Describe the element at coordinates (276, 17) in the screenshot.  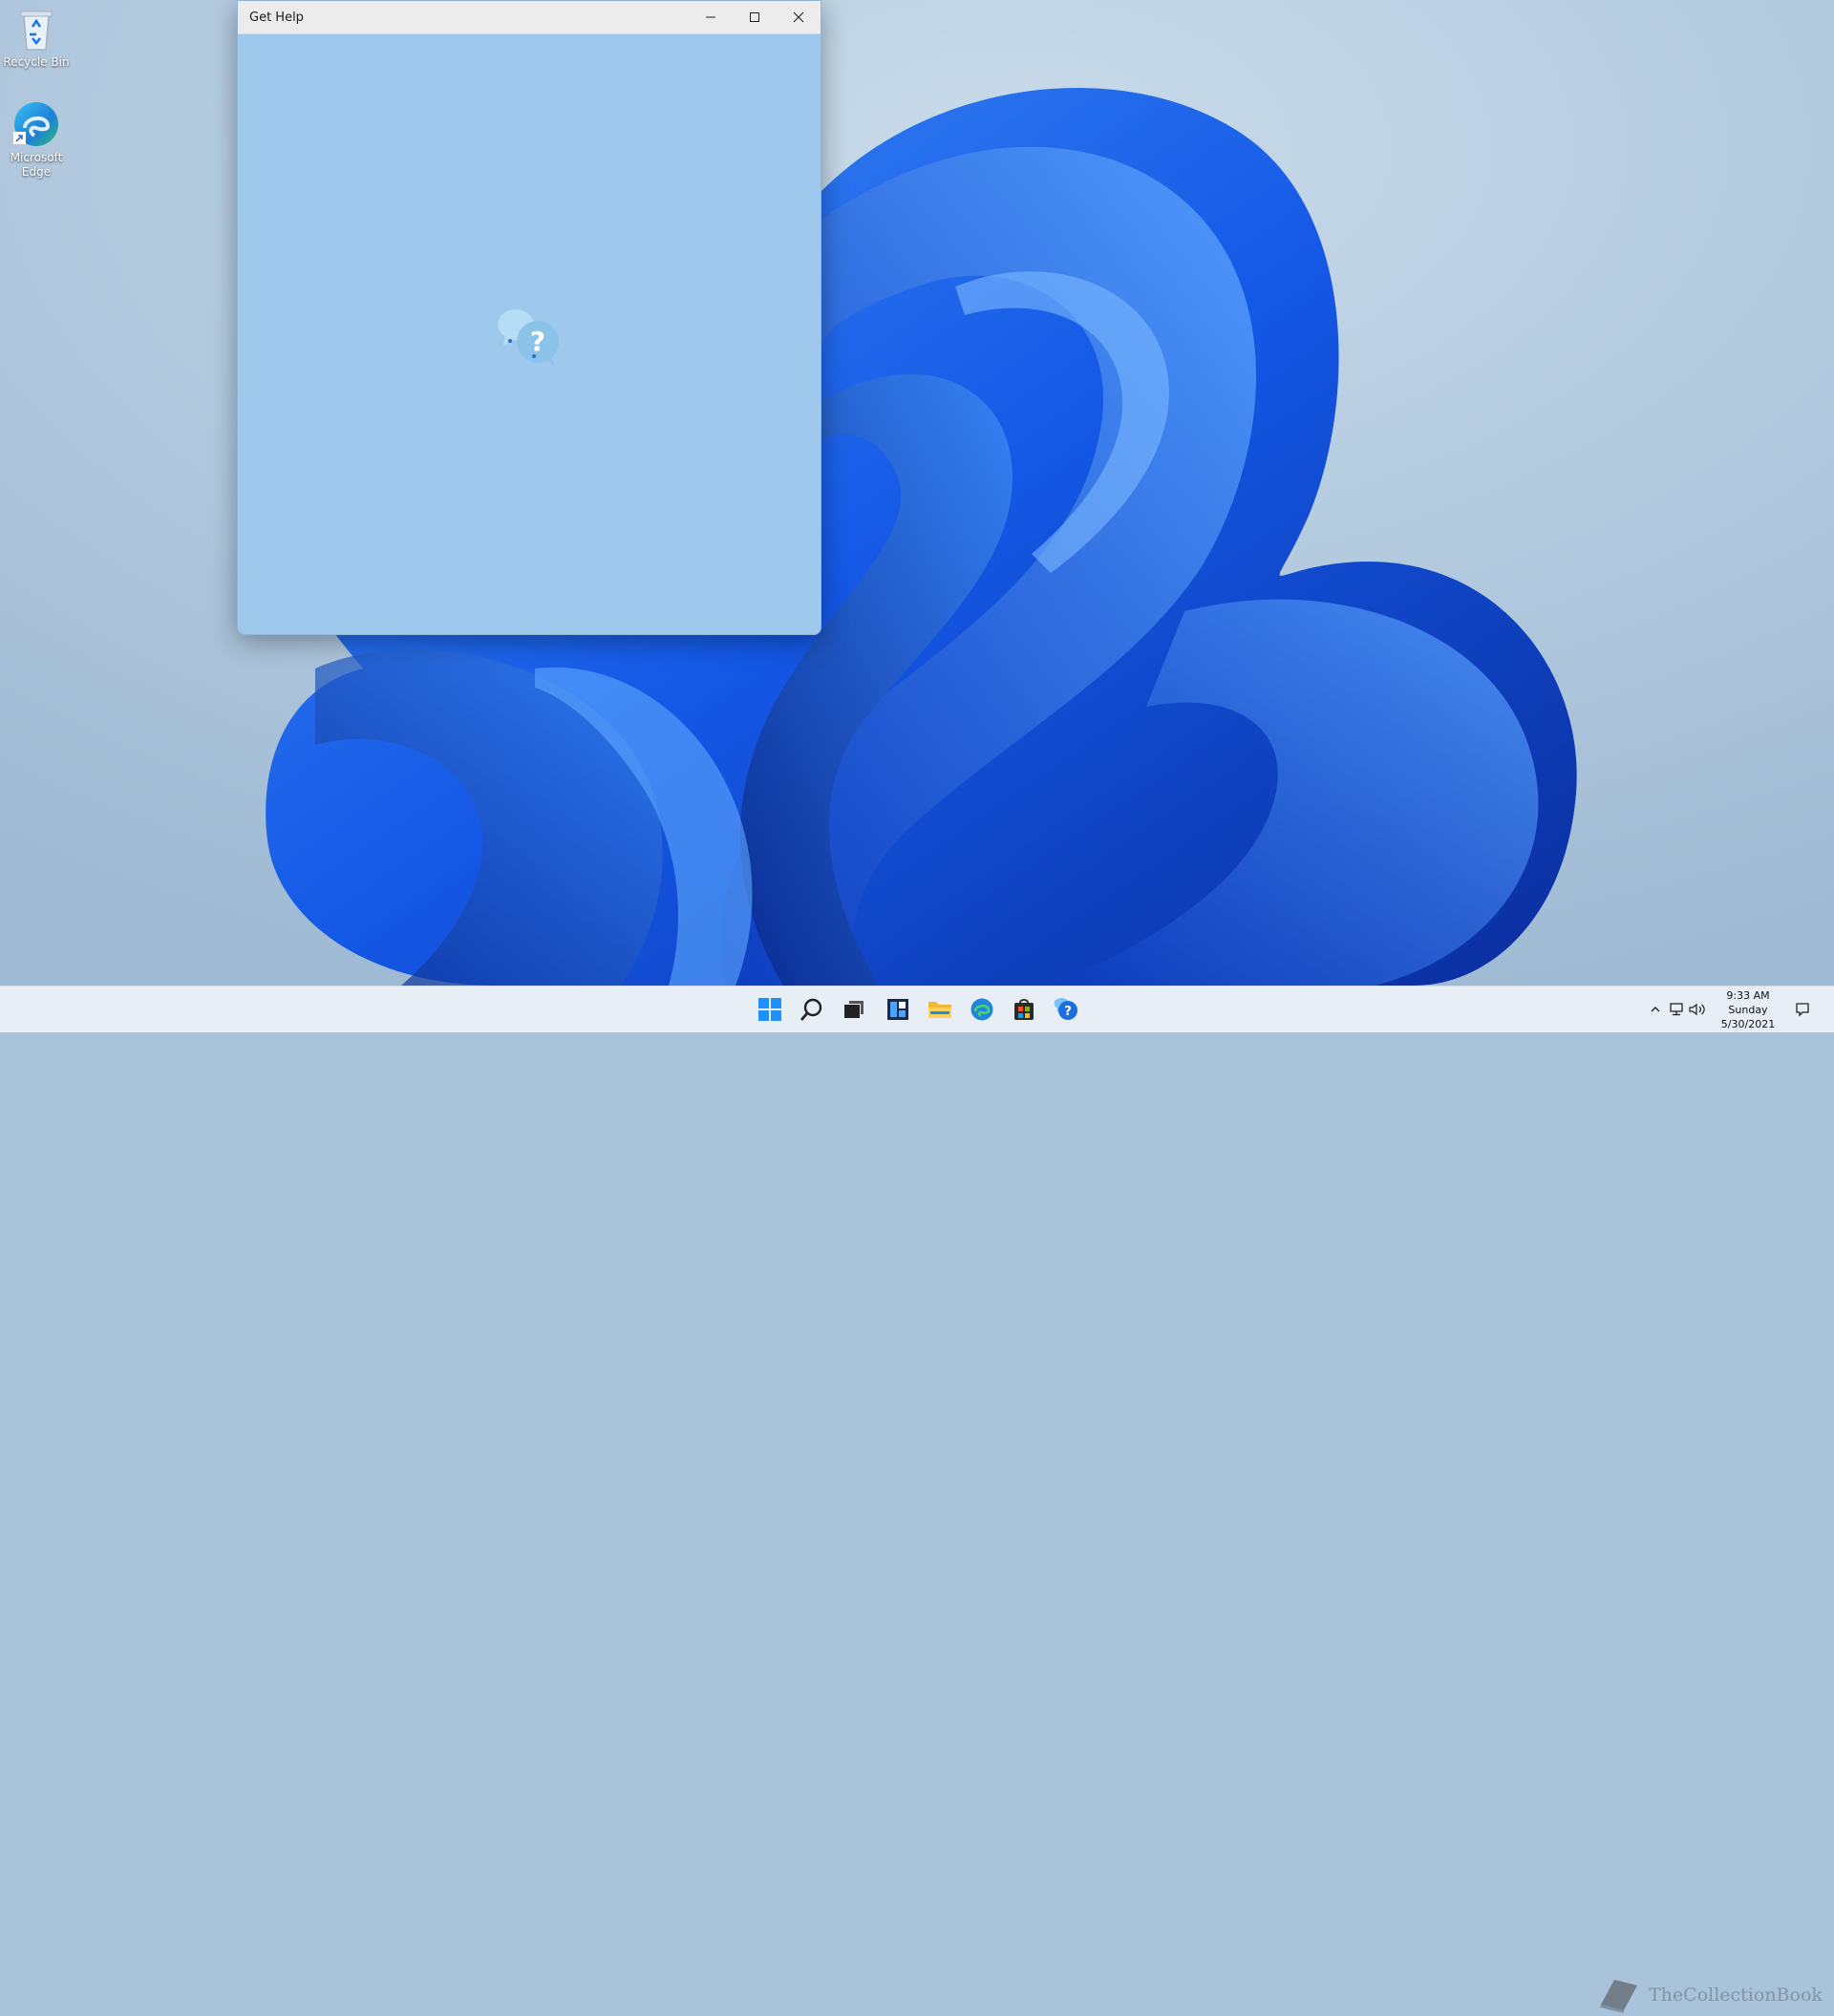
I see `window-title: Get Help` at that location.